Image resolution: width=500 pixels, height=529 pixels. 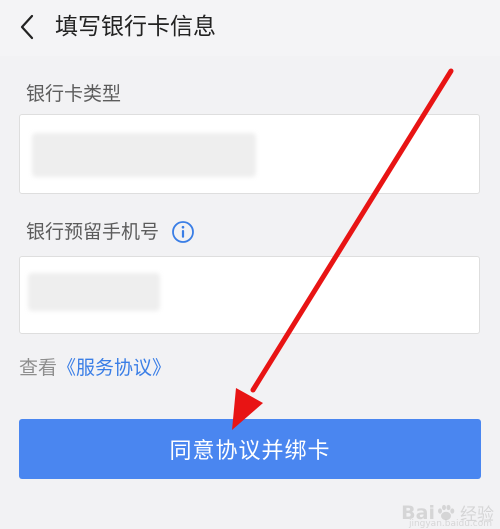 I want to click on agreement-line: 查看《服务协议》, so click(x=95, y=368).